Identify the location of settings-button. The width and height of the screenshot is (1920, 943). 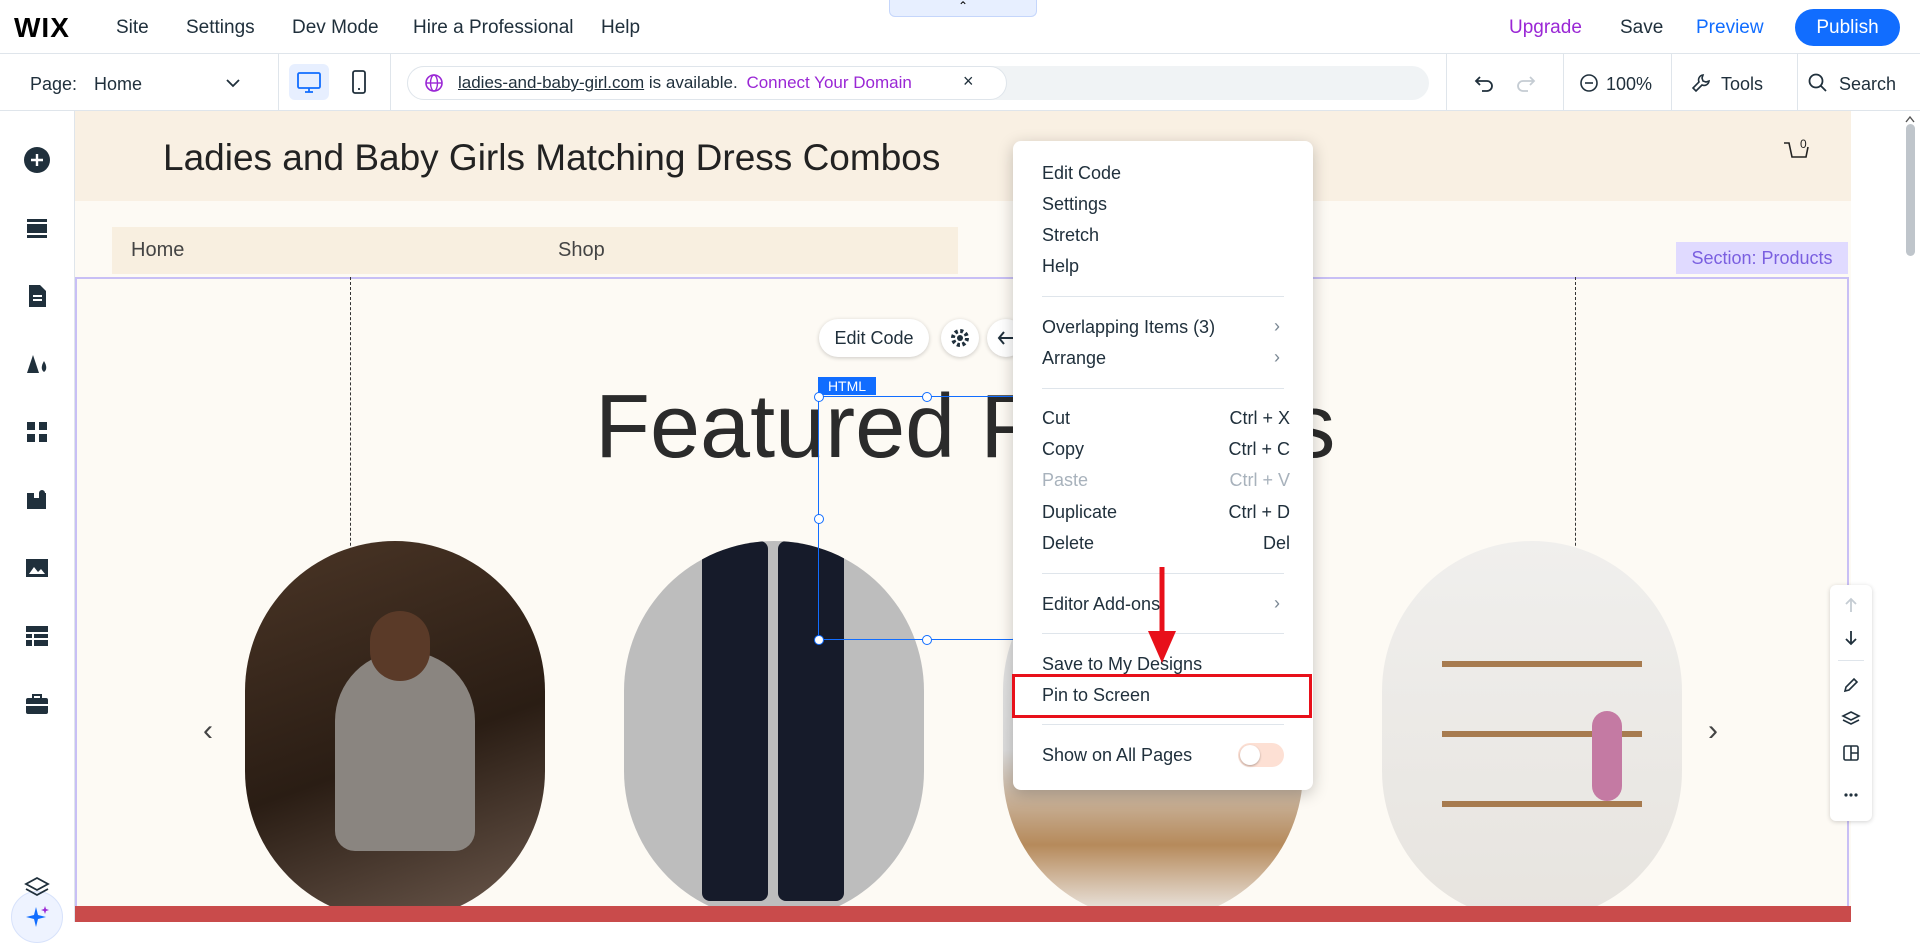
(960, 338).